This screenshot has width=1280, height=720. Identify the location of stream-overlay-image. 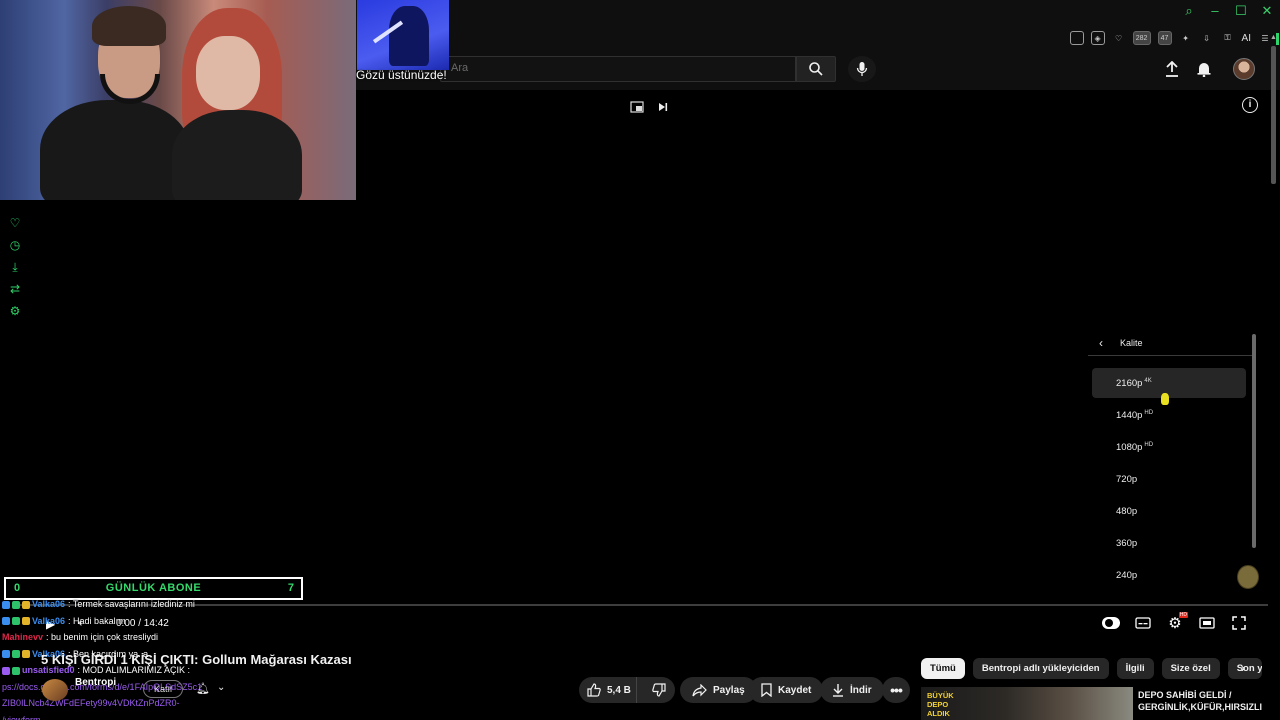
(403, 35).